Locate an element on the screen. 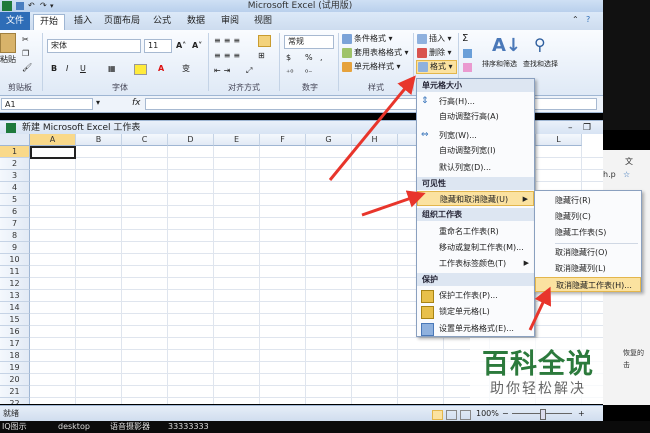 The image size is (650, 433). arrow-to-unhide-sheet is located at coordinates (539, 308).